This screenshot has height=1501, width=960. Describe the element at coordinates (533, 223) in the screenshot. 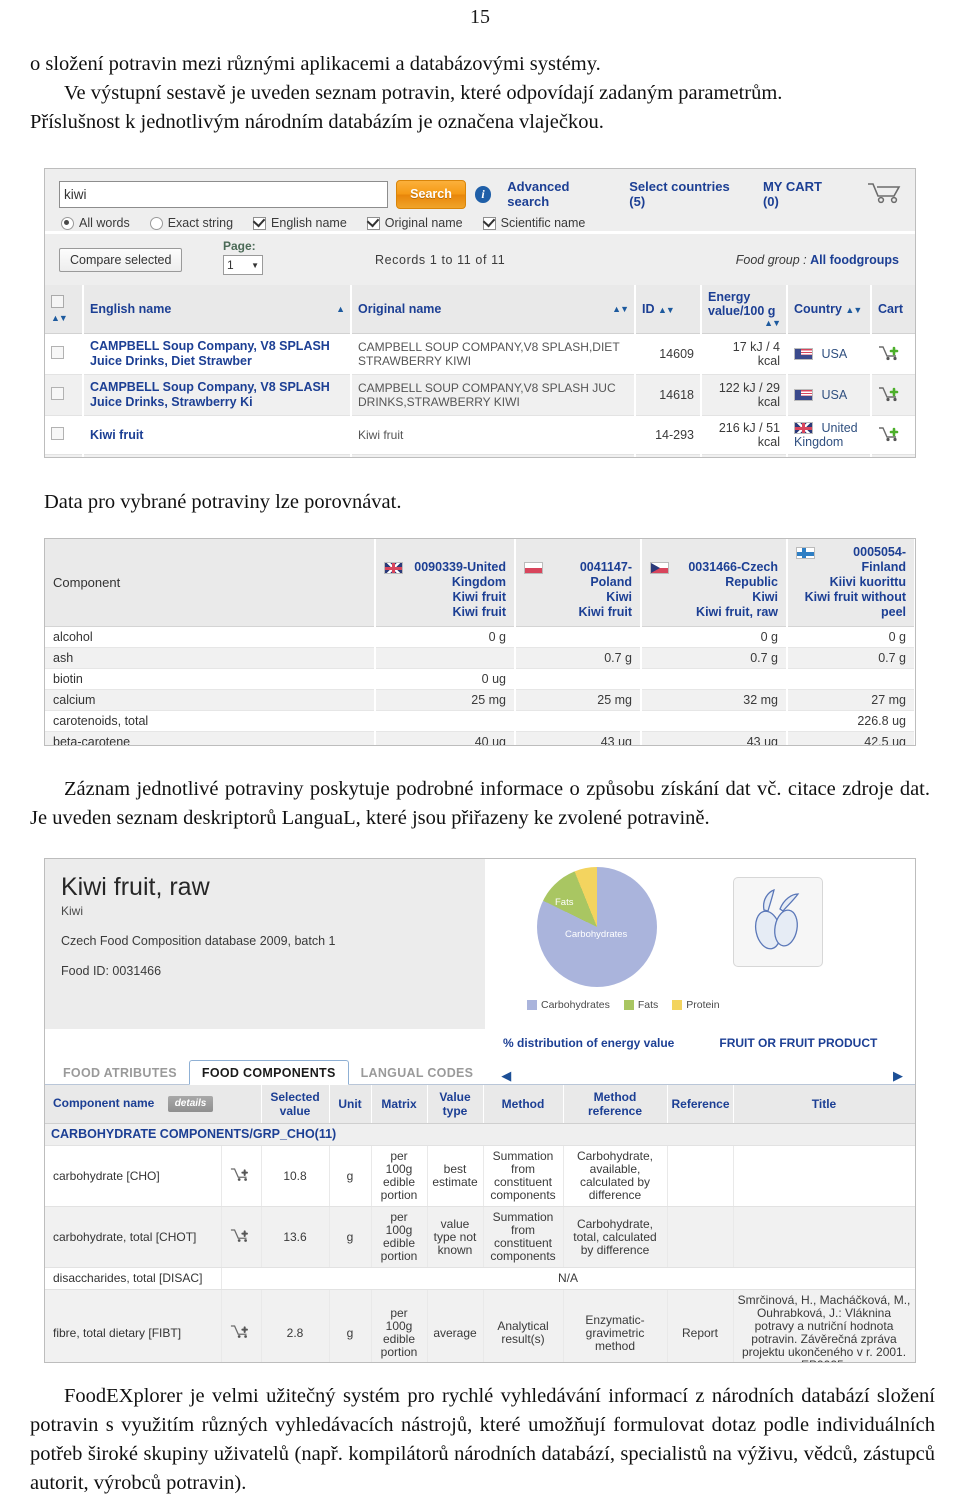

I see `option-scientific-name: Scientific name` at that location.